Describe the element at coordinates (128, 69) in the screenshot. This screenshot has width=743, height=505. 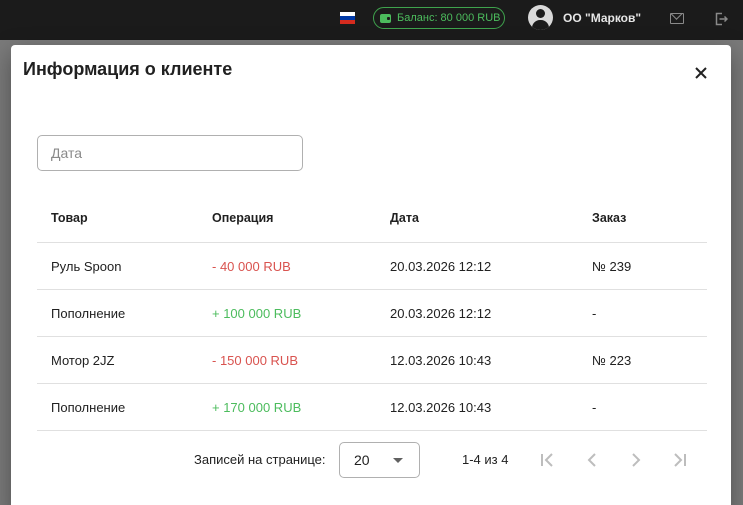
I see `dialog-title: Информация о клиенте` at that location.